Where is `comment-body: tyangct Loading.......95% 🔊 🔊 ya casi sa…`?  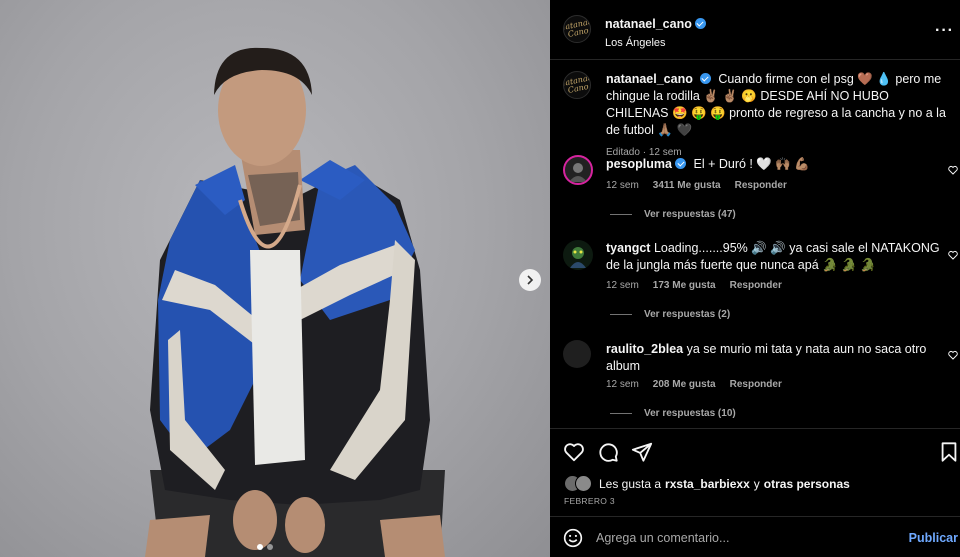 comment-body: tyangct Loading.......95% 🔊 🔊 ya casi sa… is located at coordinates (773, 257).